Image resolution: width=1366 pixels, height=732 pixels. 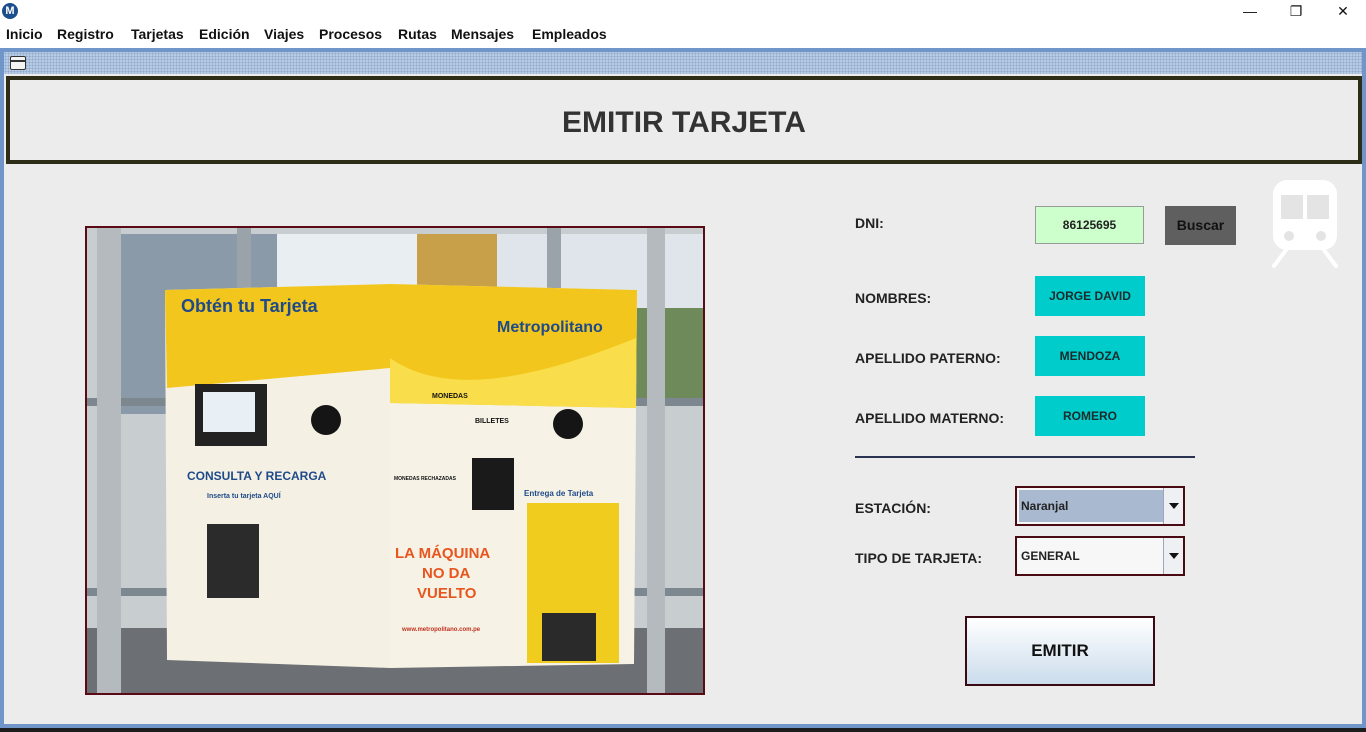 What do you see at coordinates (893, 508) in the screenshot?
I see `estacion-label: ESTACIÓN:` at bounding box center [893, 508].